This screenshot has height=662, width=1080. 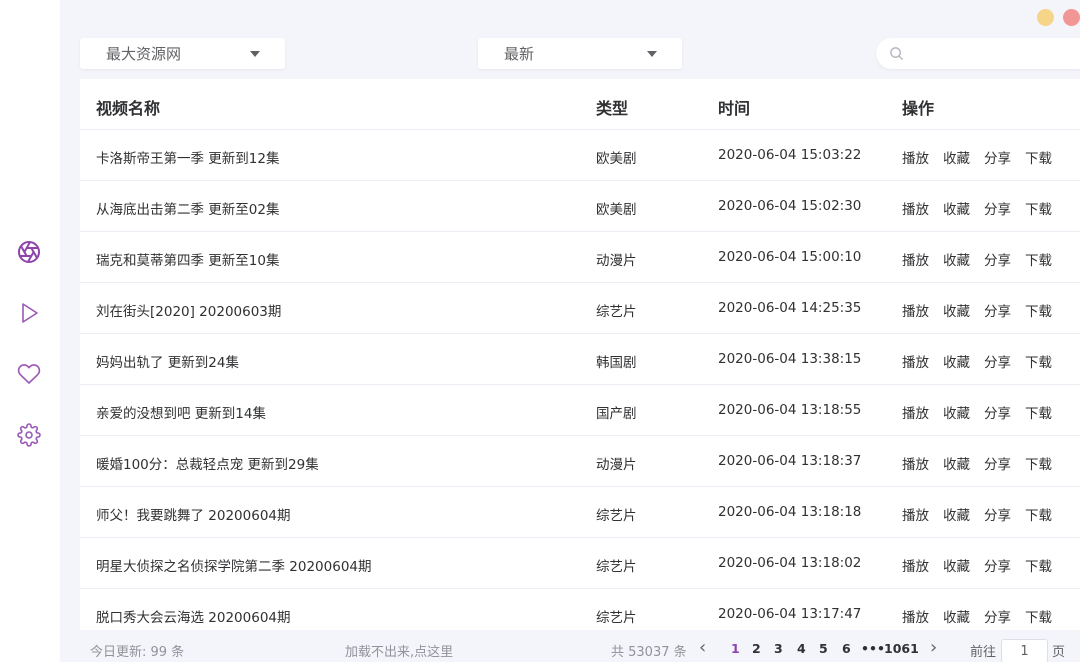 What do you see at coordinates (790, 206) in the screenshot?
I see `video-time: 2020-06-04 15:02:30` at bounding box center [790, 206].